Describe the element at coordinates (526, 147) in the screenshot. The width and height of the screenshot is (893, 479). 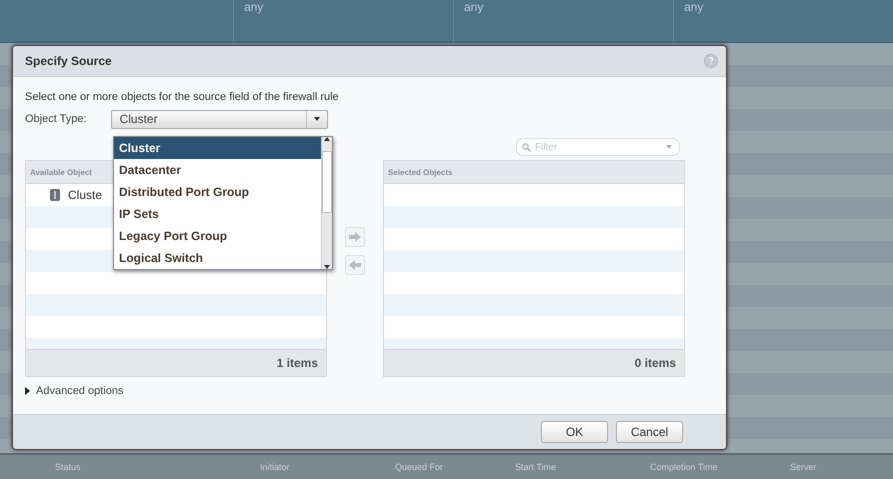
I see `search-icon` at that location.